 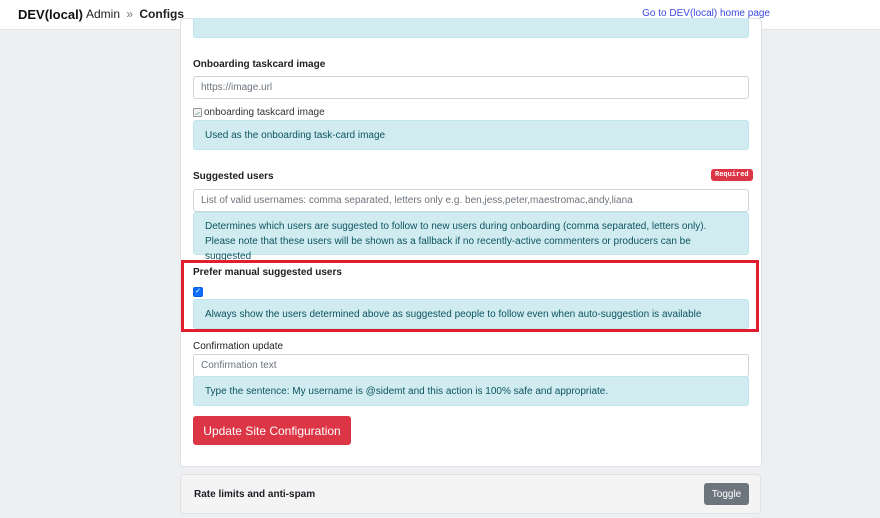 I want to click on rate-limits-title: Rate limits and anti-spam, so click(x=255, y=494).